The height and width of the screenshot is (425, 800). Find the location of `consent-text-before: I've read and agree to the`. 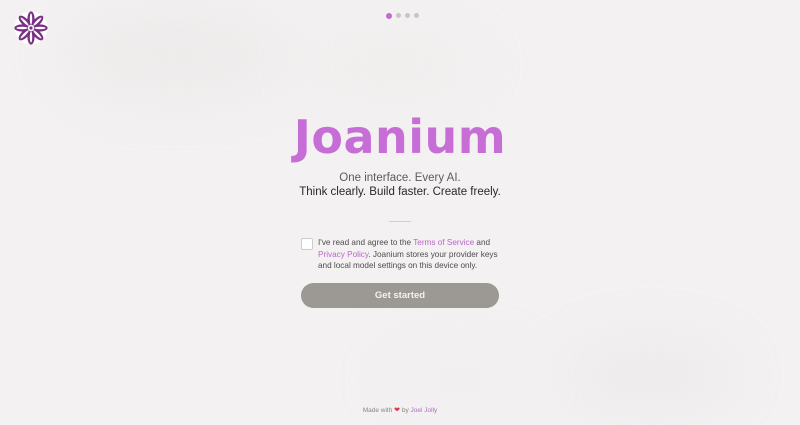

consent-text-before: I've read and agree to the is located at coordinates (366, 242).